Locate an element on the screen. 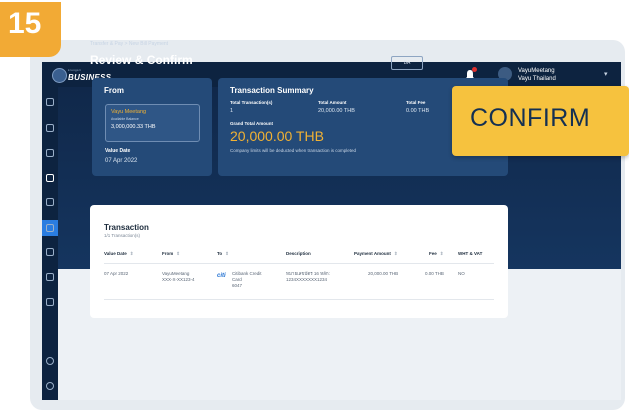 This screenshot has width=629, height=417. home-icon is located at coordinates (50, 102).